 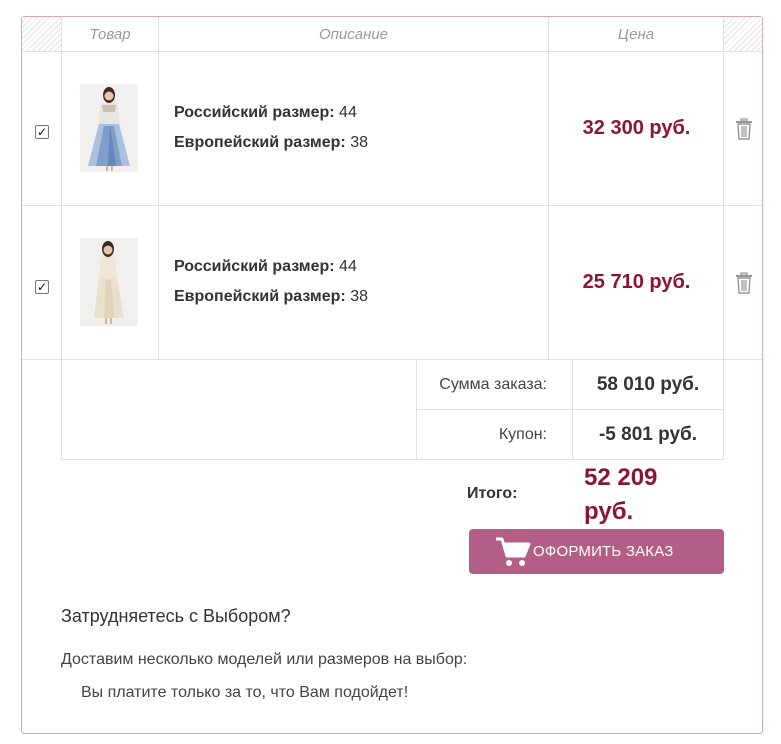 I want to click on item-price: 25 710 руб., so click(x=636, y=282).